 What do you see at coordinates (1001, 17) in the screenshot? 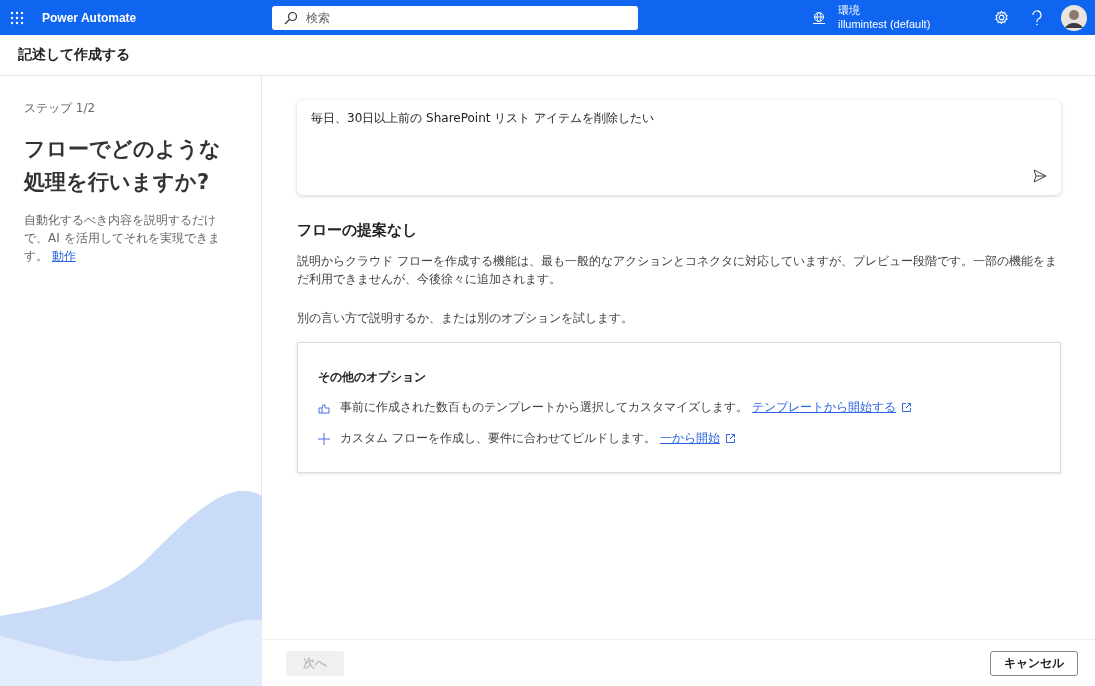
I see `settings-icon` at bounding box center [1001, 17].